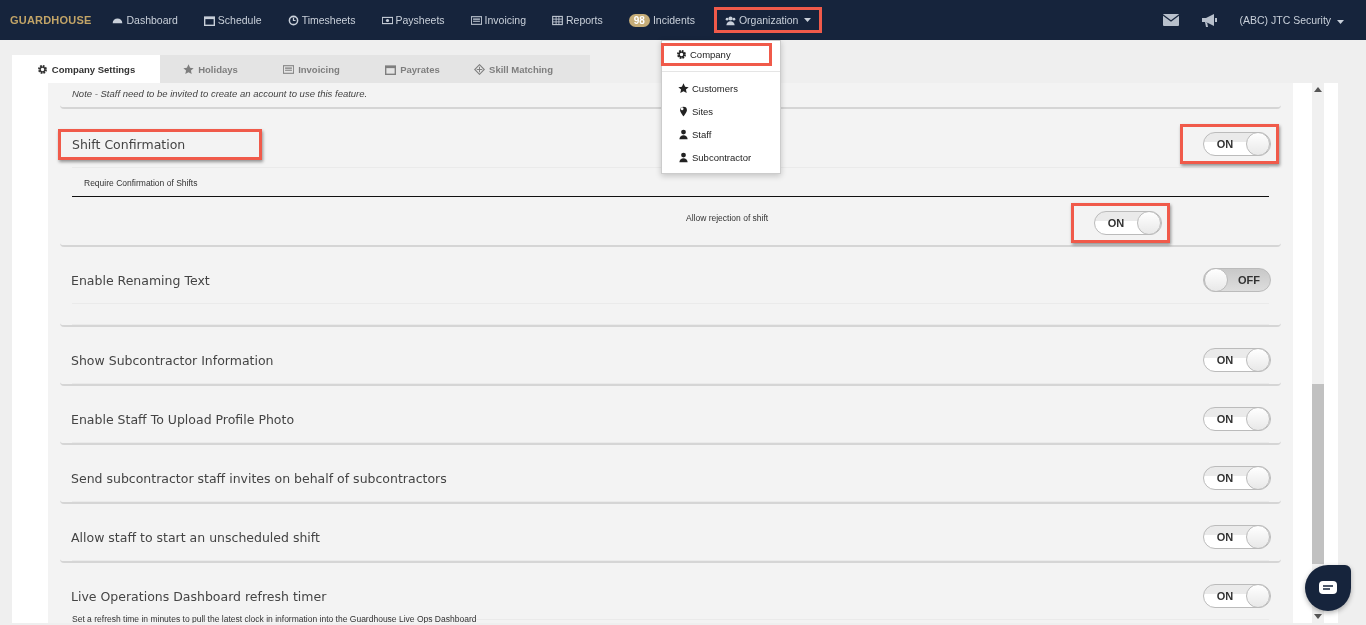 The image size is (1366, 625). I want to click on megaphone-icon, so click(1209, 20).